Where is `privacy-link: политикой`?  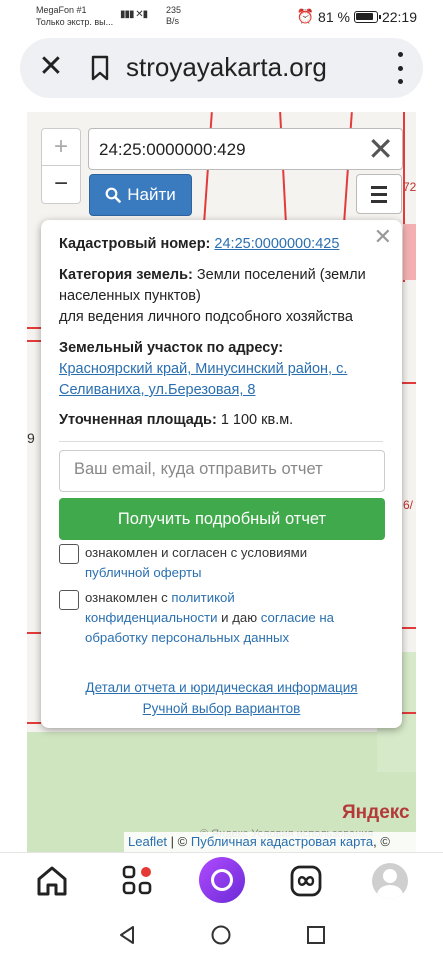
privacy-link: политикой is located at coordinates (202, 597).